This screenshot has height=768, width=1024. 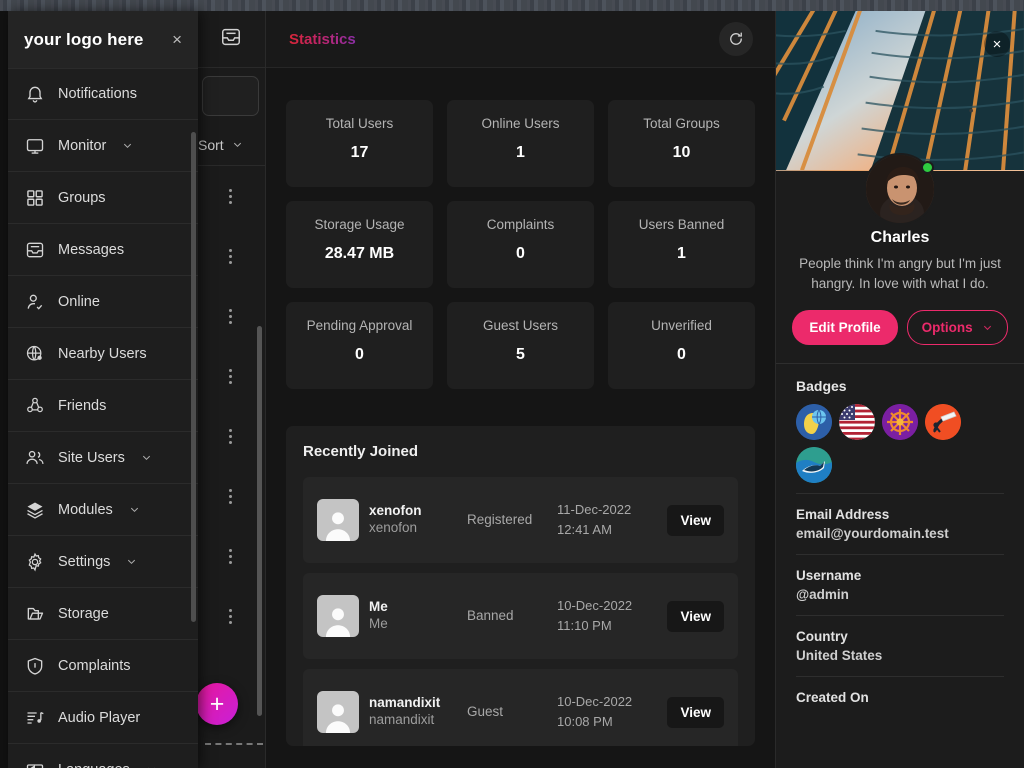 I want to click on table-row: Me Me Banned 10-Dec-2022 11:10 PM View, so click(x=520, y=616).